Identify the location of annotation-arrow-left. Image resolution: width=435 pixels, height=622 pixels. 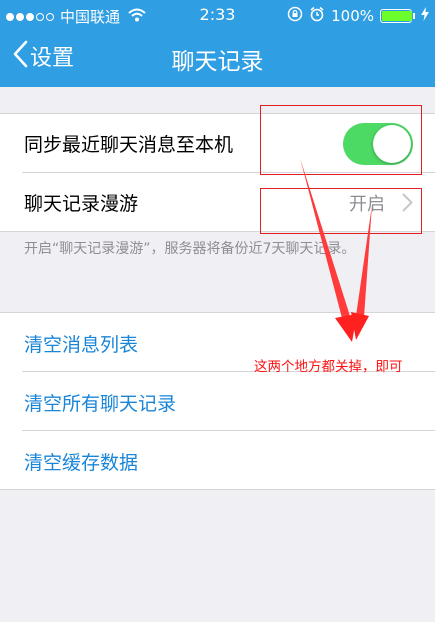
(325, 238).